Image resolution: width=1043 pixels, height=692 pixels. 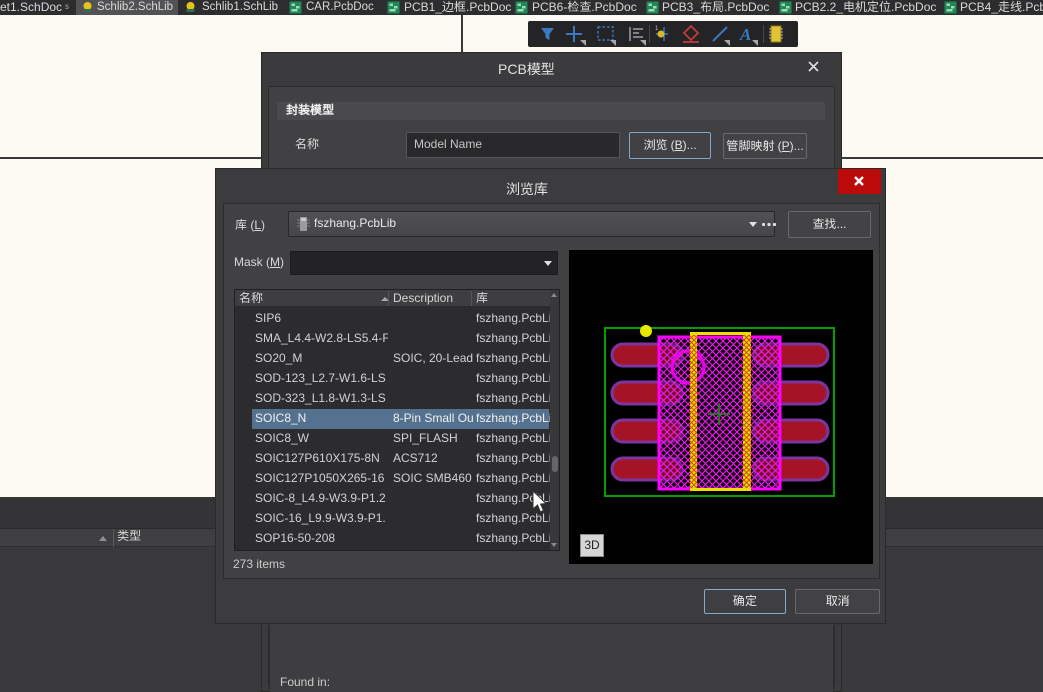 I want to click on svg-text: A, so click(x=745, y=34).